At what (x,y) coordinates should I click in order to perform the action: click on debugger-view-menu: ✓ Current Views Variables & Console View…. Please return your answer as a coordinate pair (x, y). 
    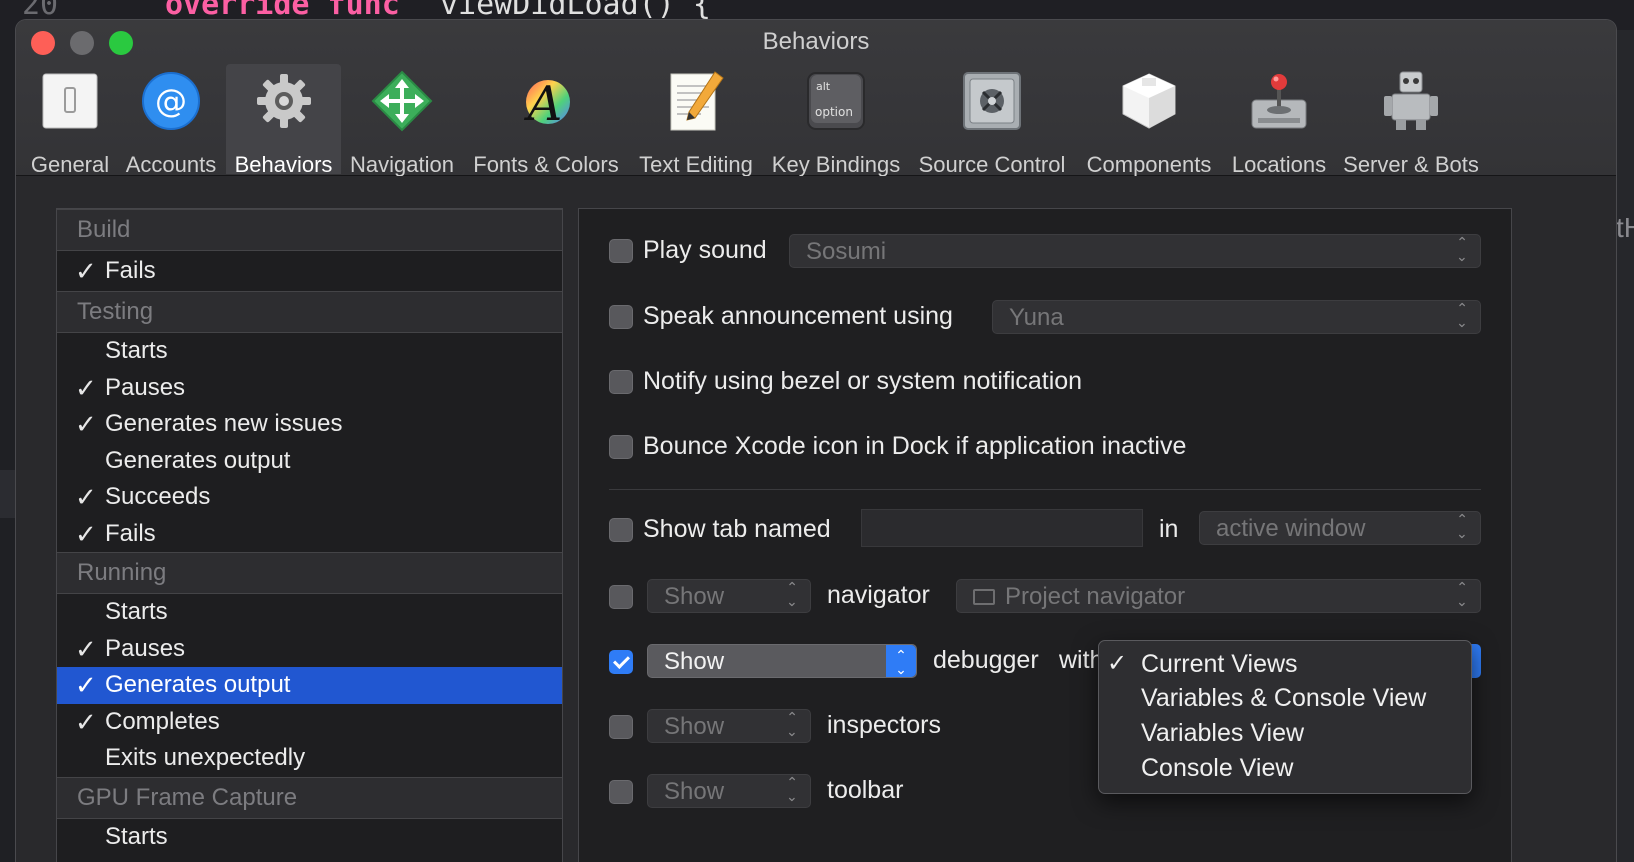
    Looking at the image, I should click on (1285, 717).